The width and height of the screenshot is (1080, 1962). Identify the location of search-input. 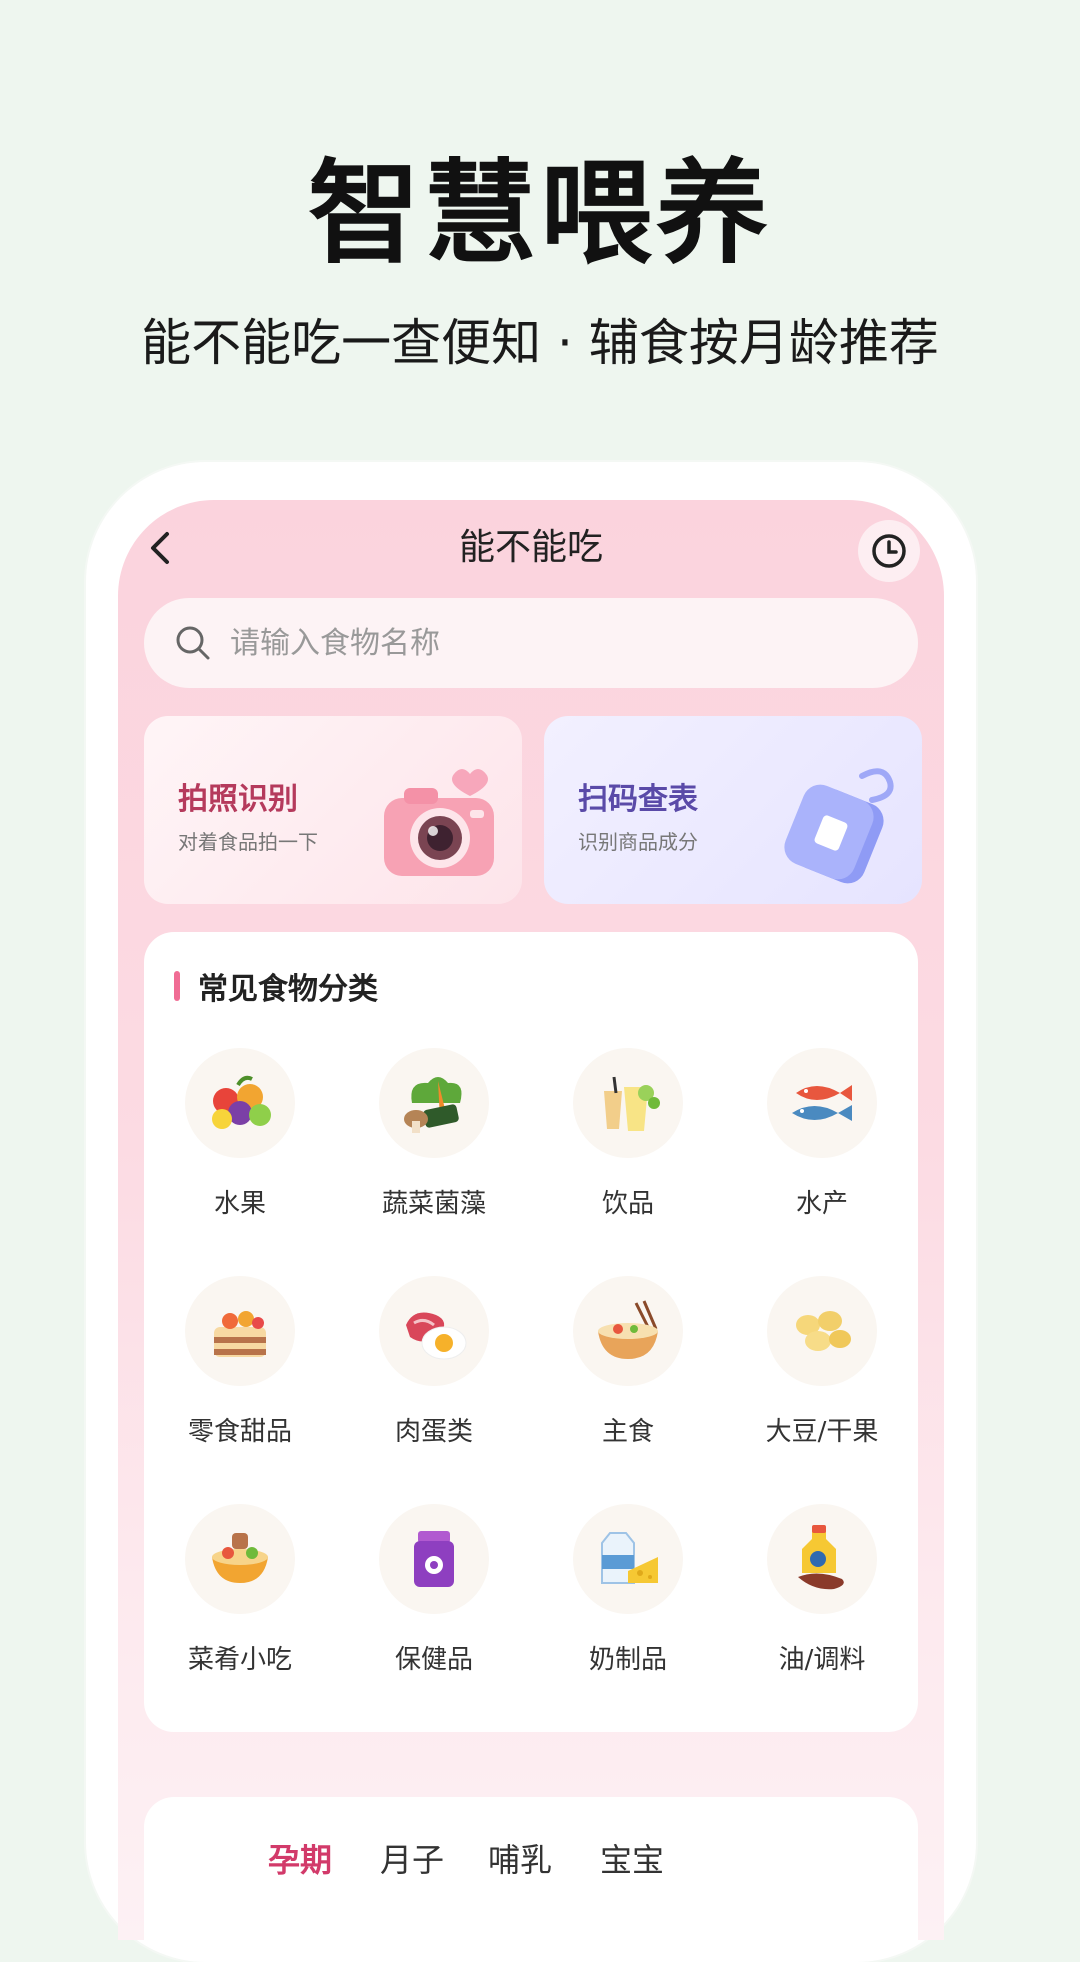
(530, 643).